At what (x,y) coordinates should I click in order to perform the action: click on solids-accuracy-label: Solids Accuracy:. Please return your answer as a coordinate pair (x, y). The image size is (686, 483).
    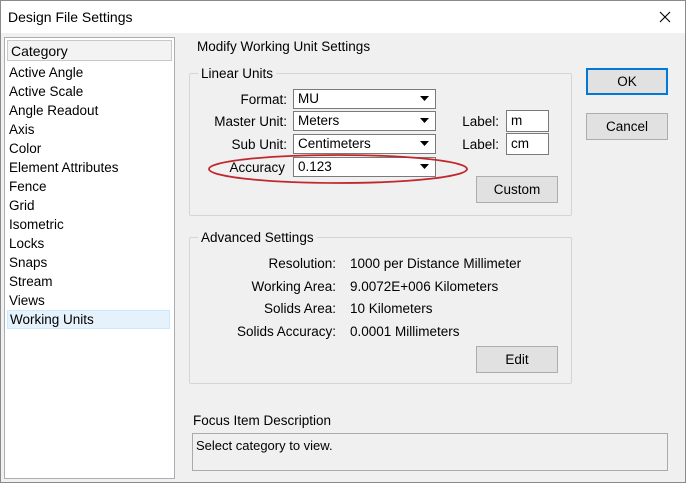
    Looking at the image, I should click on (286, 331).